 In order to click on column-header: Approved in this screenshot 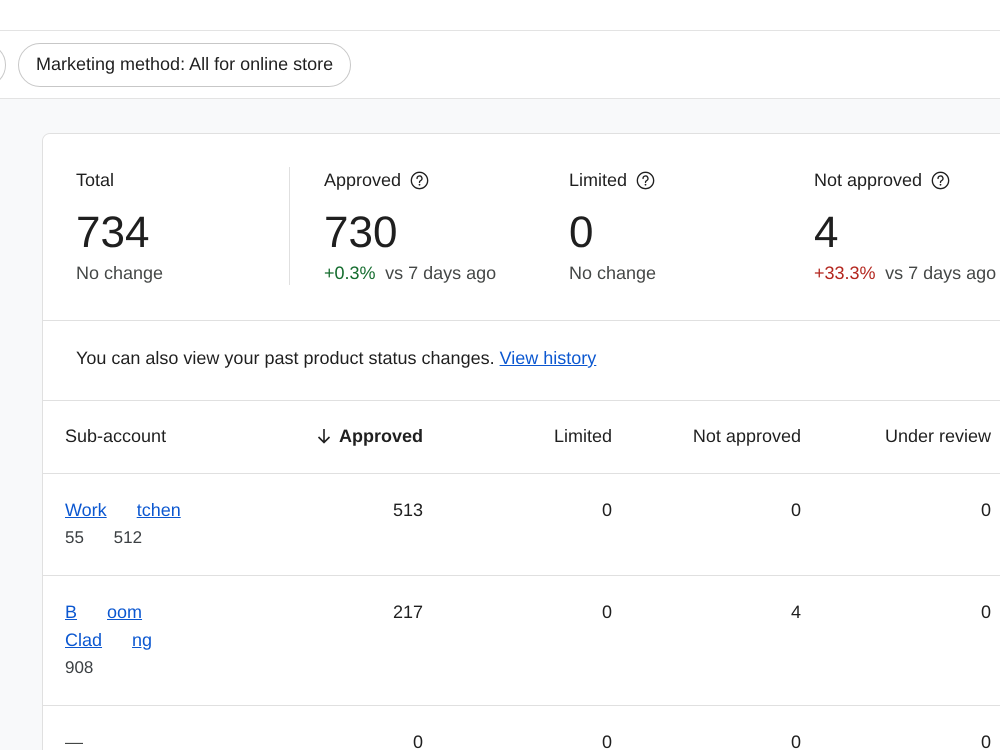, I will do `click(369, 436)`.